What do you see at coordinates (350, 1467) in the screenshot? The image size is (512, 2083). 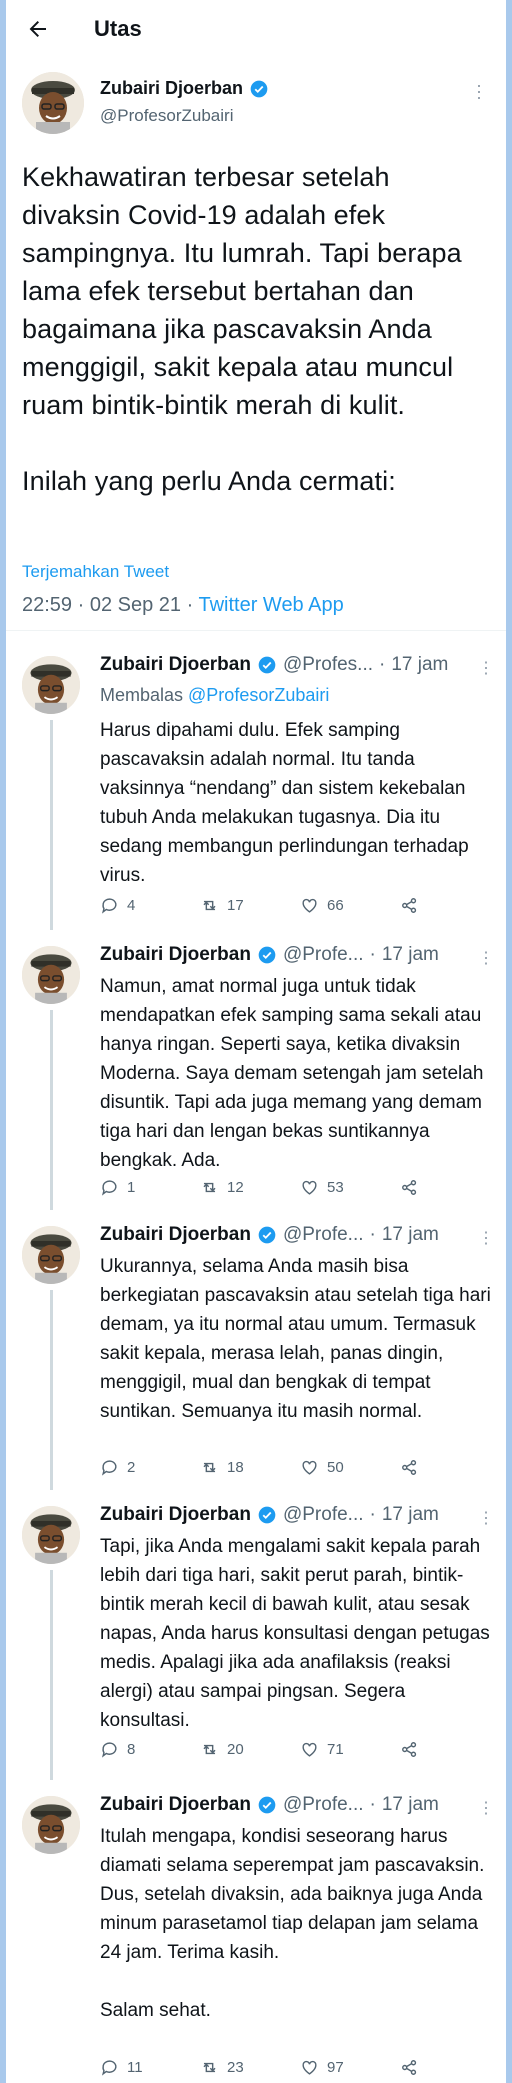 I see `like-button: 50` at bounding box center [350, 1467].